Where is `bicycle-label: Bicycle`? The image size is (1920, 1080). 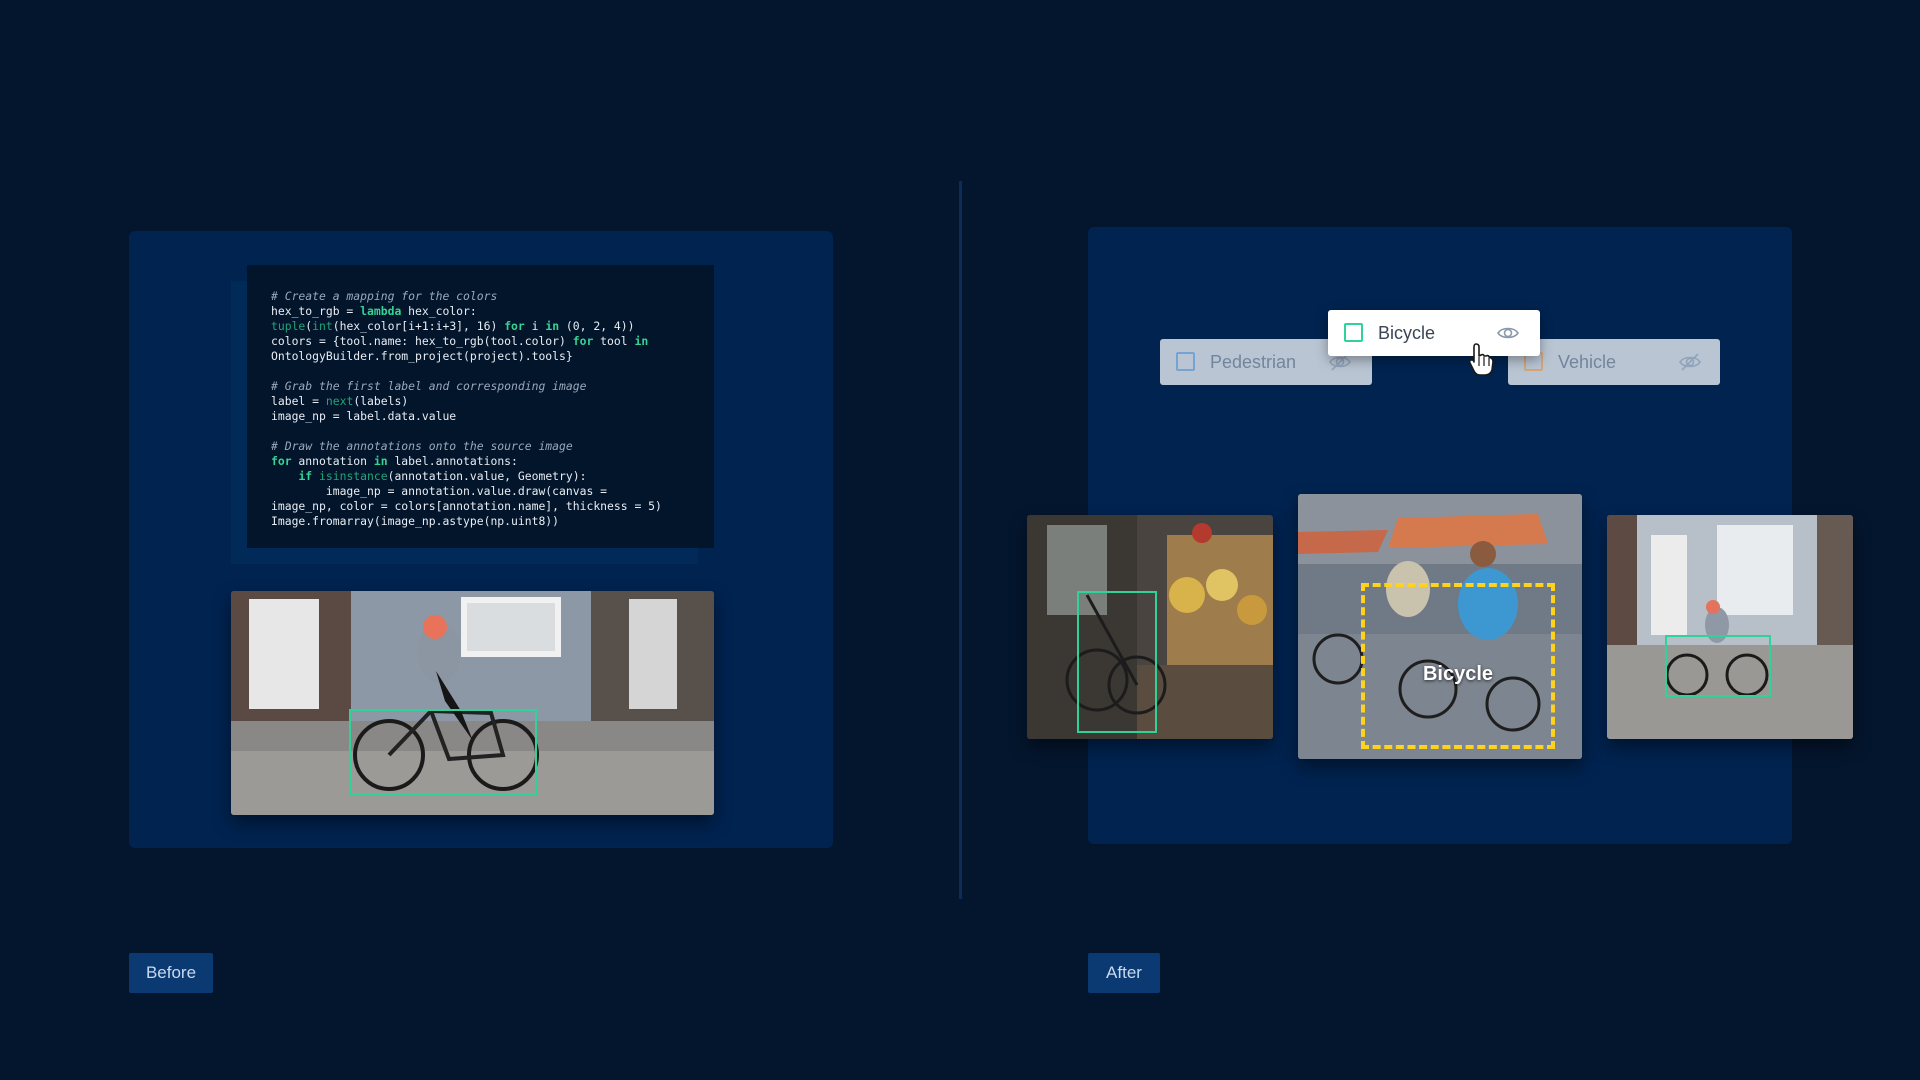 bicycle-label: Bicycle is located at coordinates (1407, 333).